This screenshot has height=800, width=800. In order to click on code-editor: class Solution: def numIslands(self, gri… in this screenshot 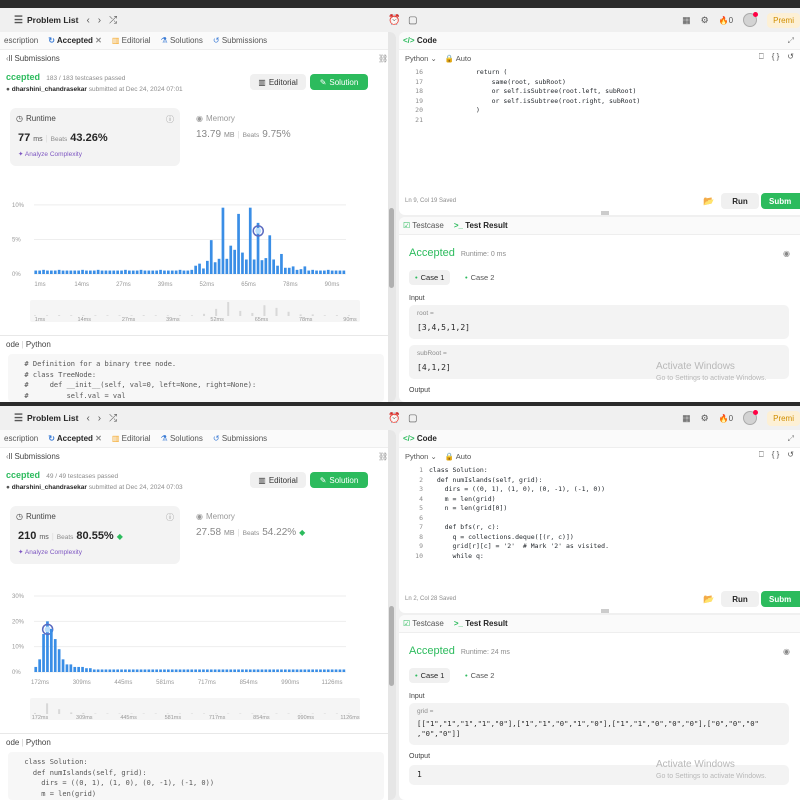, I will do `click(519, 513)`.